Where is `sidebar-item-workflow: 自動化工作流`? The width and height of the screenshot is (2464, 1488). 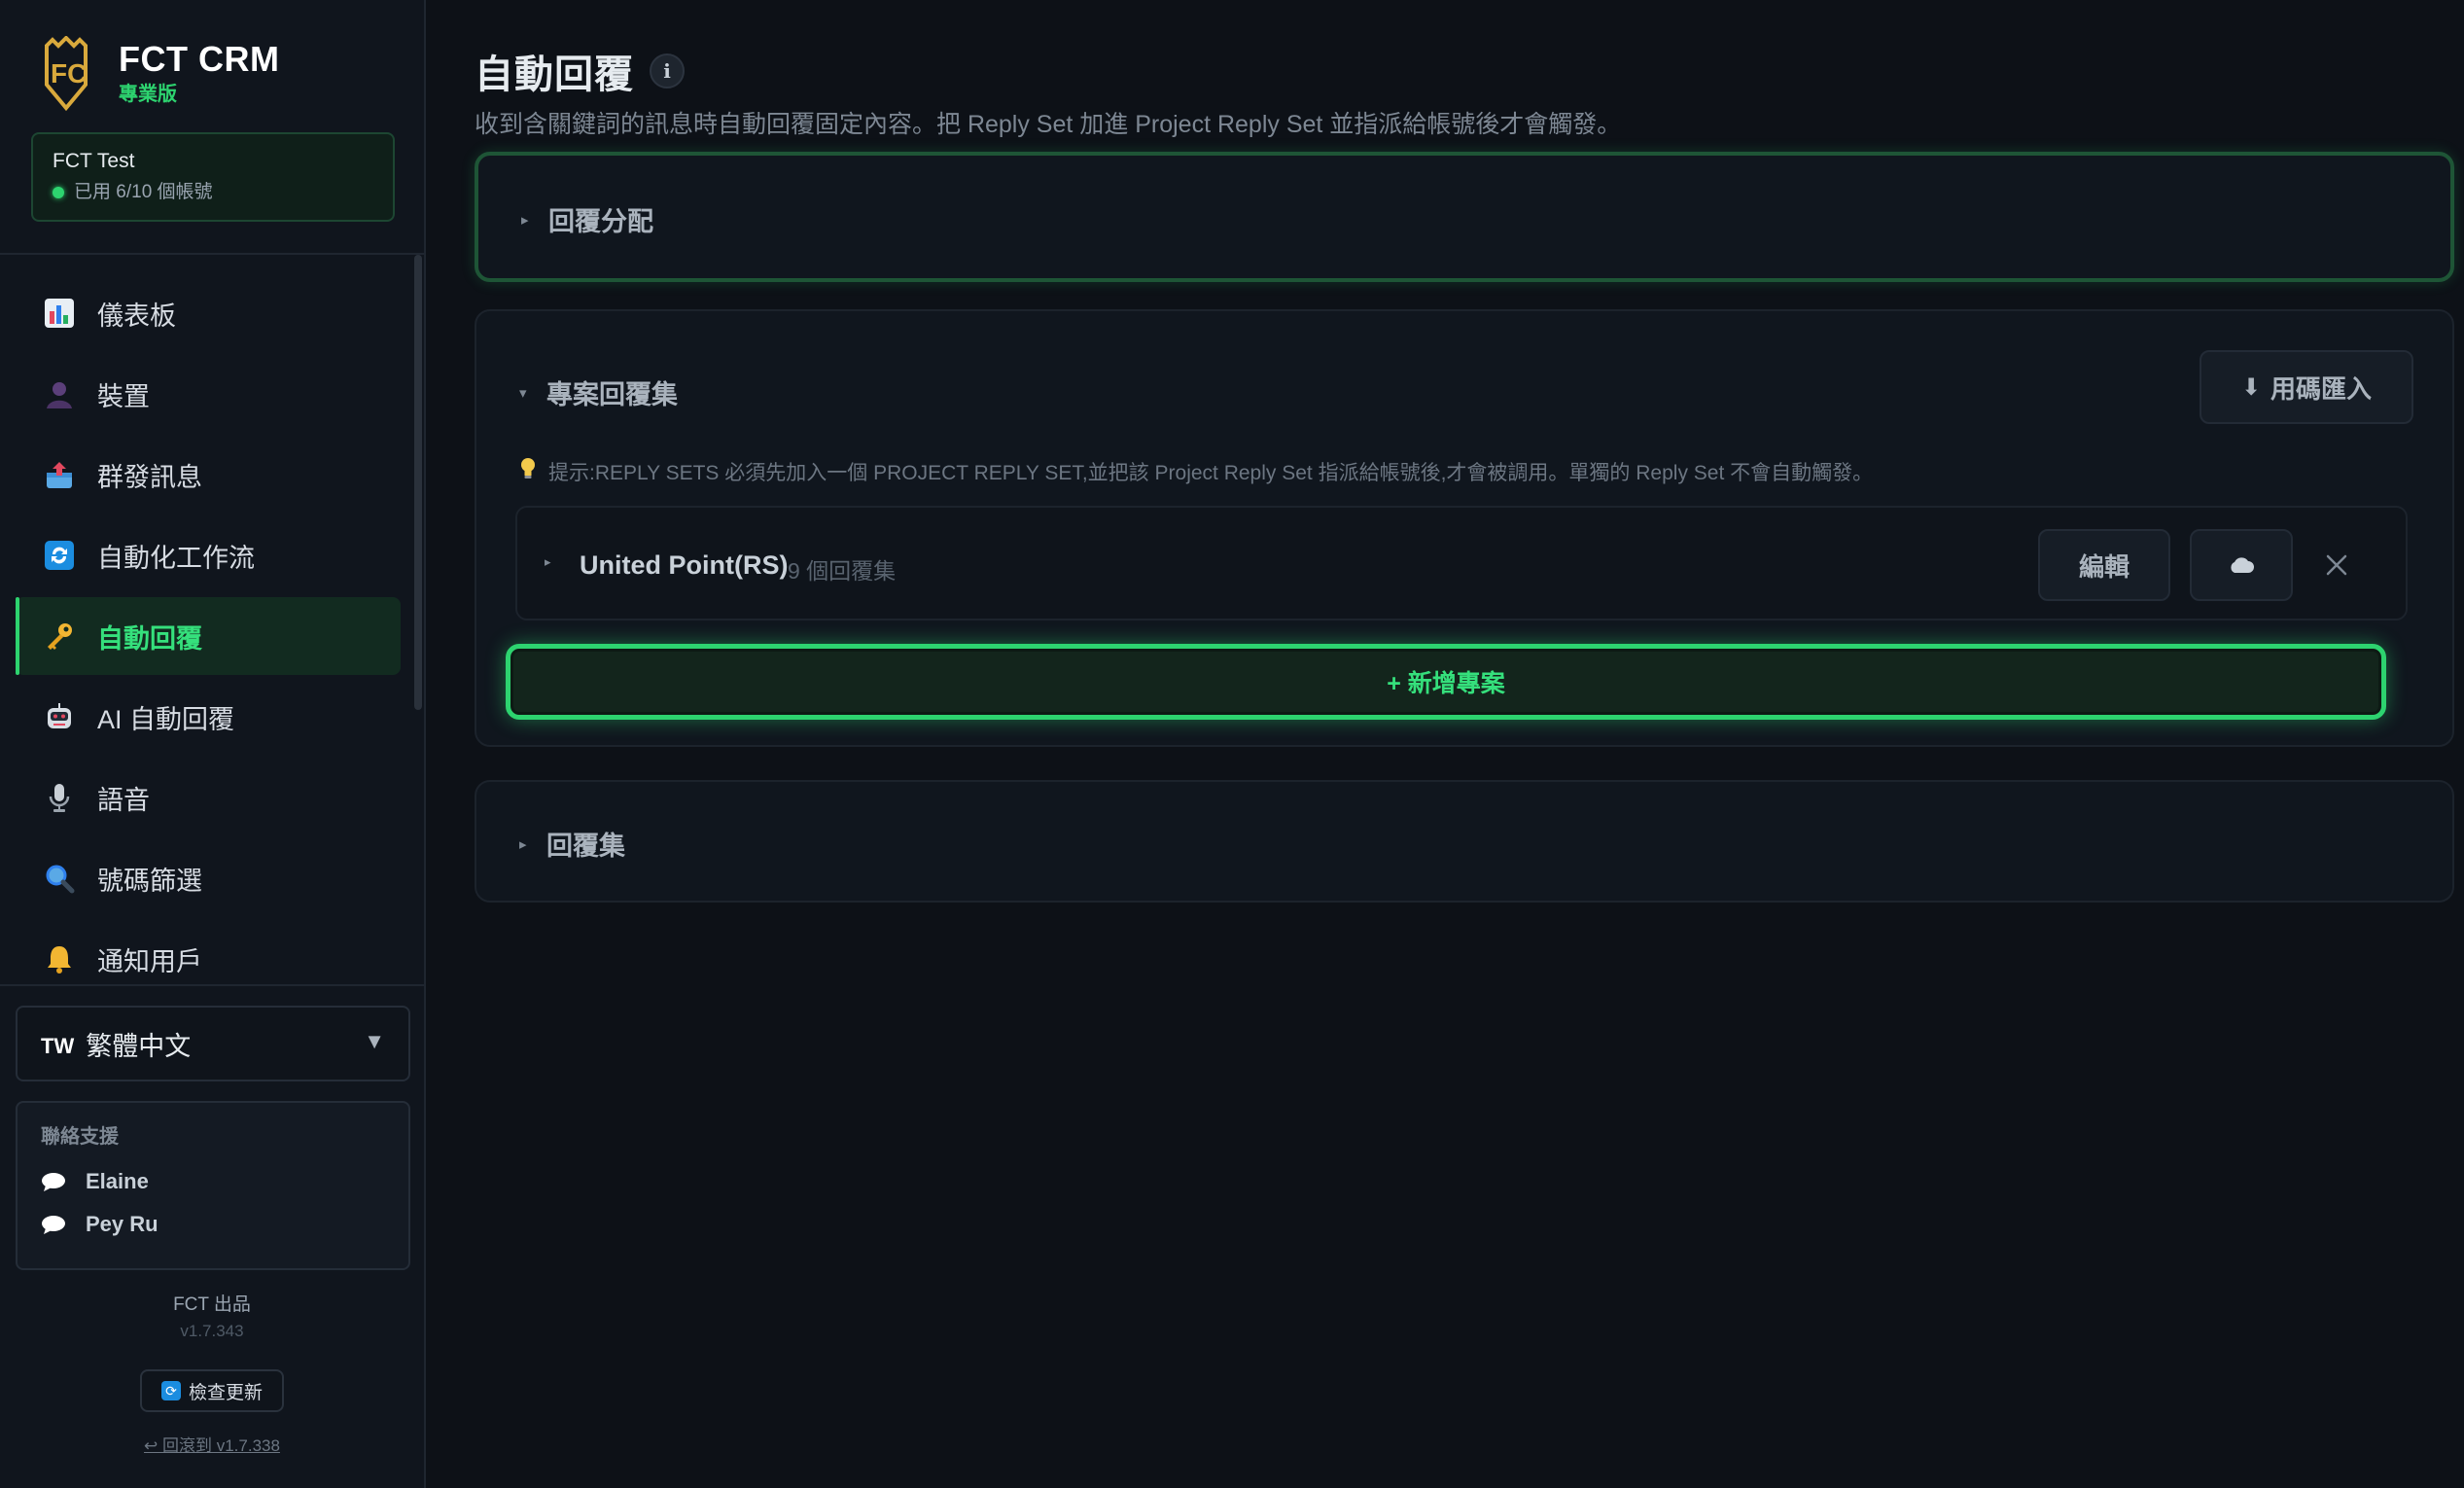 sidebar-item-workflow: 自動化工作流 is located at coordinates (208, 555).